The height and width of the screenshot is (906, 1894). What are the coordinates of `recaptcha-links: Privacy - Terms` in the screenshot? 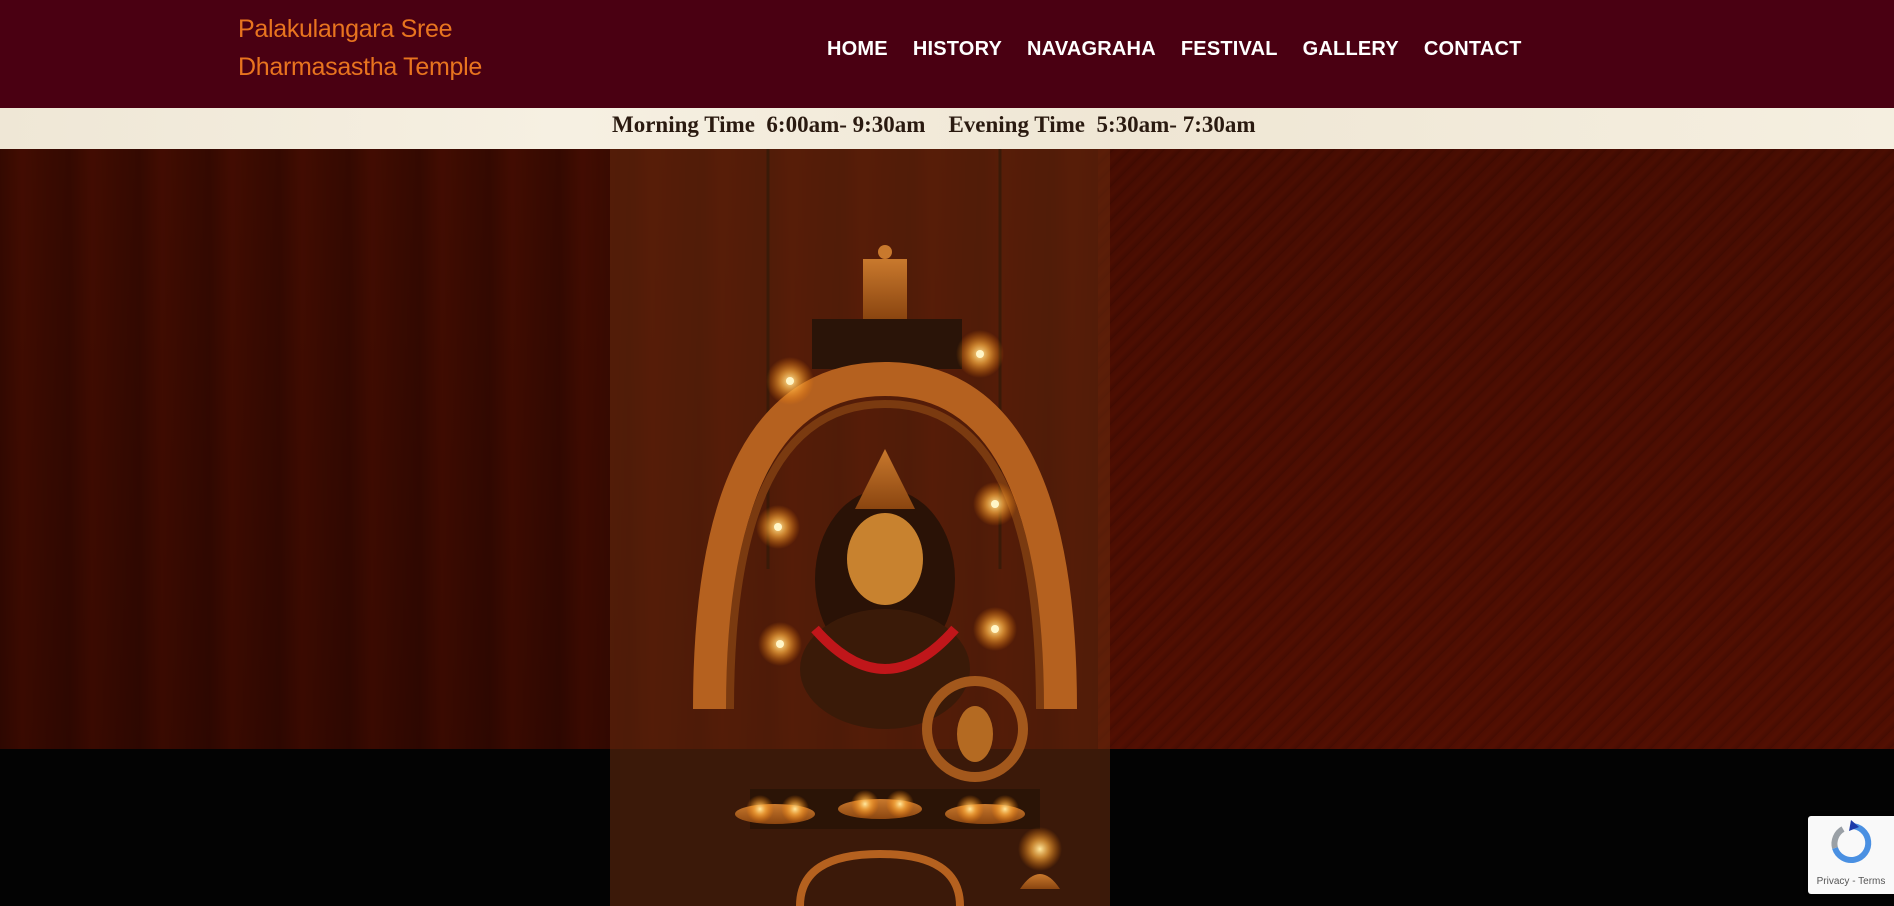 It's located at (1851, 881).